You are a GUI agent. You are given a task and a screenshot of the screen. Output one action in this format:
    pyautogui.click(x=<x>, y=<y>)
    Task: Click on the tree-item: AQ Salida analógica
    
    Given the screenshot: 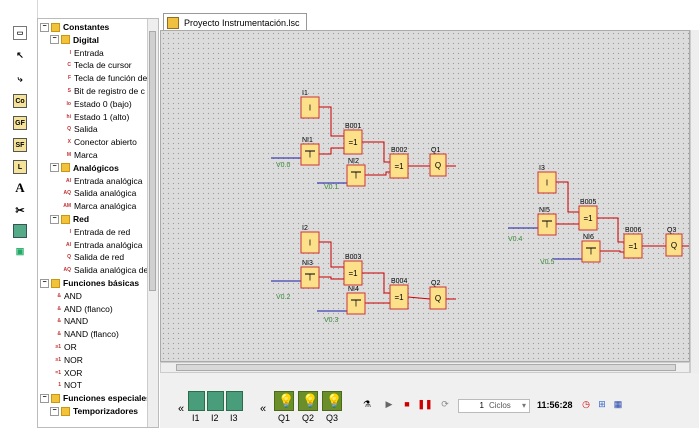 What is the action you would take?
    pyautogui.click(x=98, y=193)
    